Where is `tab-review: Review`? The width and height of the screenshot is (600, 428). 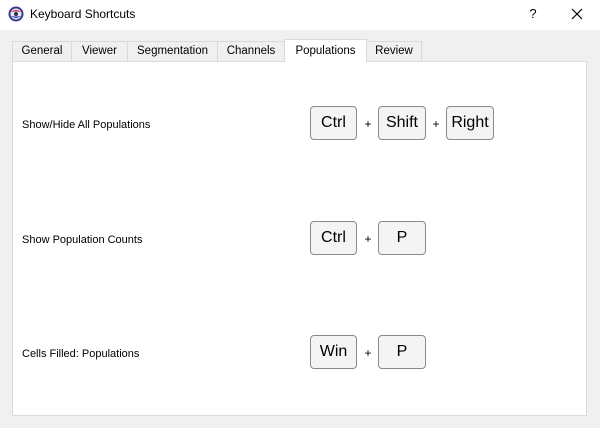 tab-review: Review is located at coordinates (394, 51).